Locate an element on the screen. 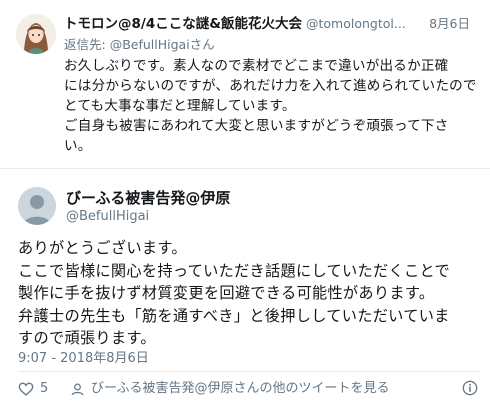 Image resolution: width=490 pixels, height=406 pixels. avatar-image is located at coordinates (36, 34).